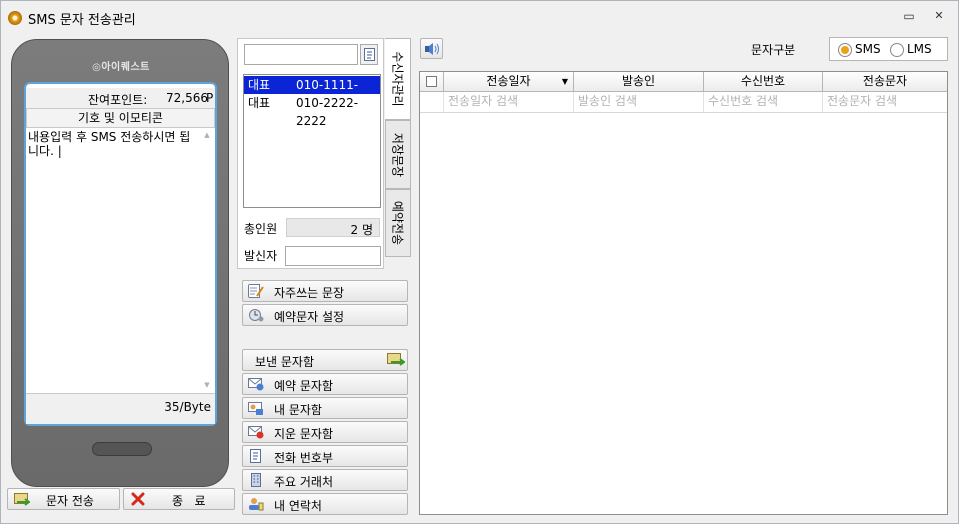 The width and height of the screenshot is (961, 527). What do you see at coordinates (120, 118) in the screenshot?
I see `emoticon-button: 기호 및 이모티콘` at bounding box center [120, 118].